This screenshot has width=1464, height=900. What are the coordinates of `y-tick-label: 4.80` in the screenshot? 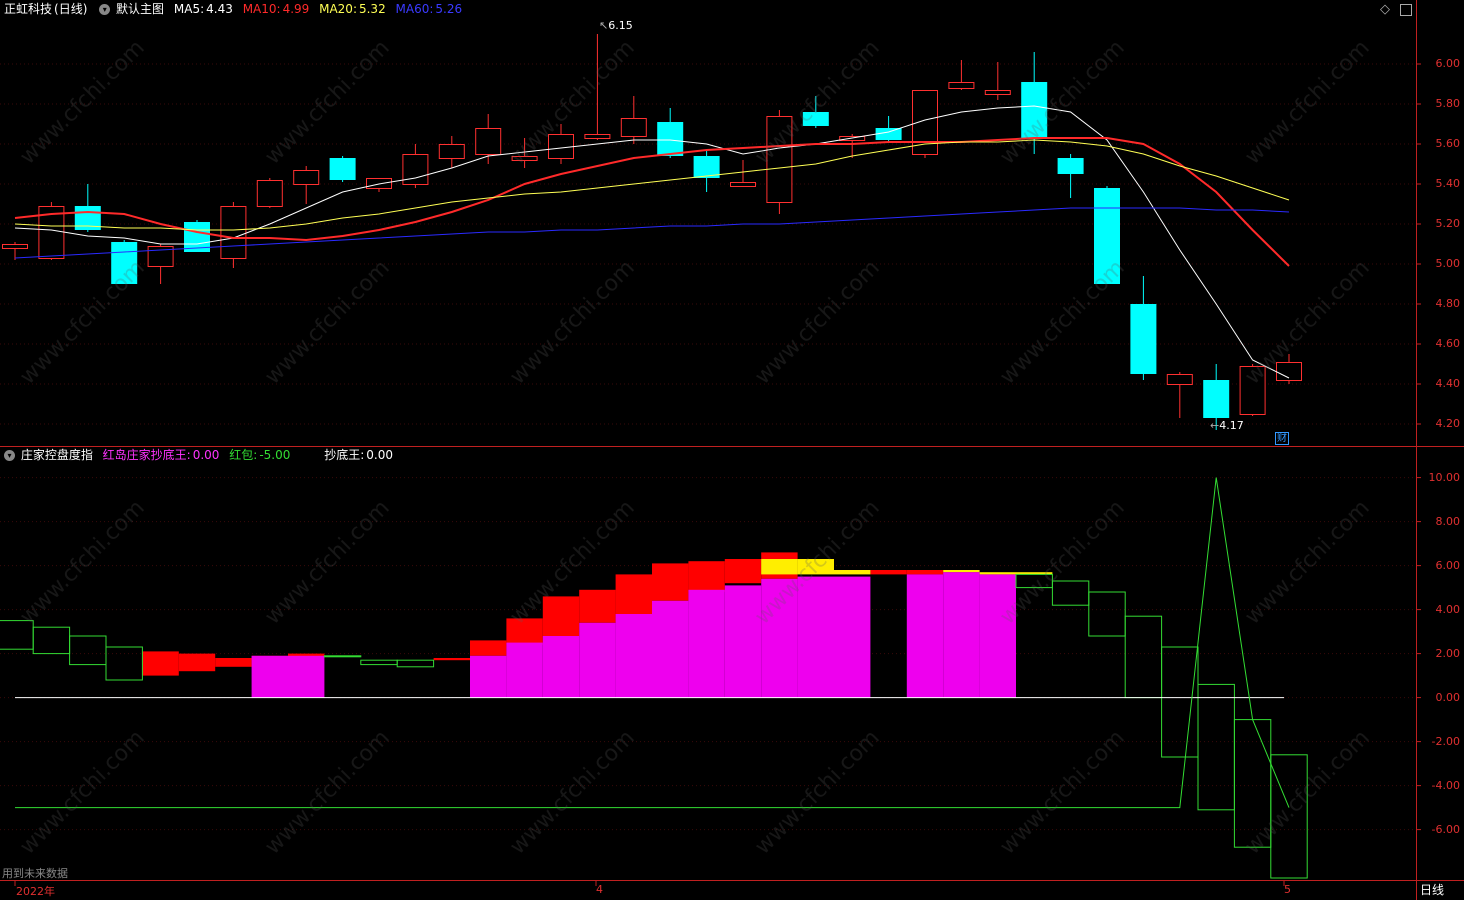 It's located at (1448, 303).